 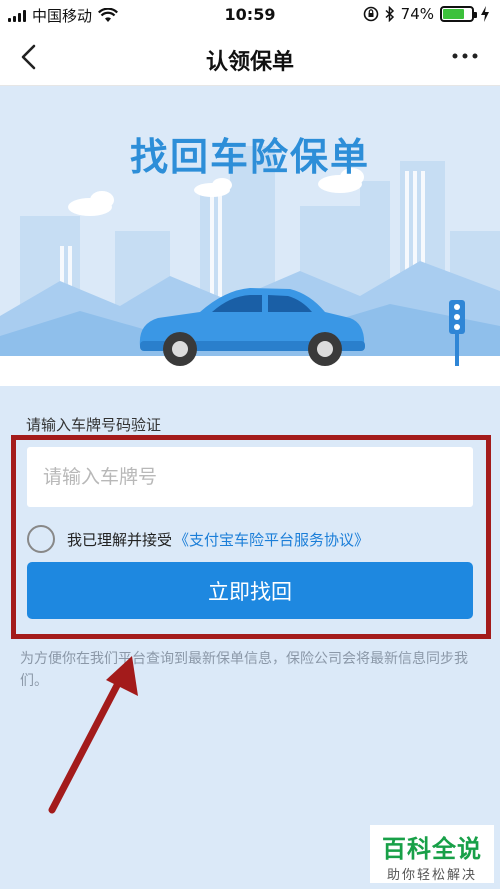 What do you see at coordinates (250, 15) in the screenshot?
I see `status-bar: 中国移动 10:59 74%` at bounding box center [250, 15].